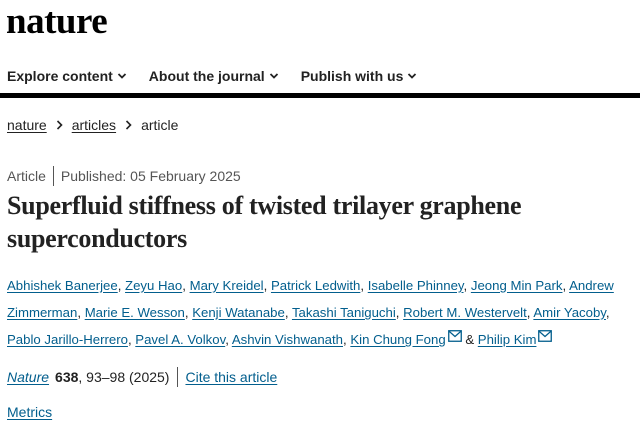 The width and height of the screenshot is (640, 428). I want to click on nav-explore-content-label: Explore content, so click(60, 76).